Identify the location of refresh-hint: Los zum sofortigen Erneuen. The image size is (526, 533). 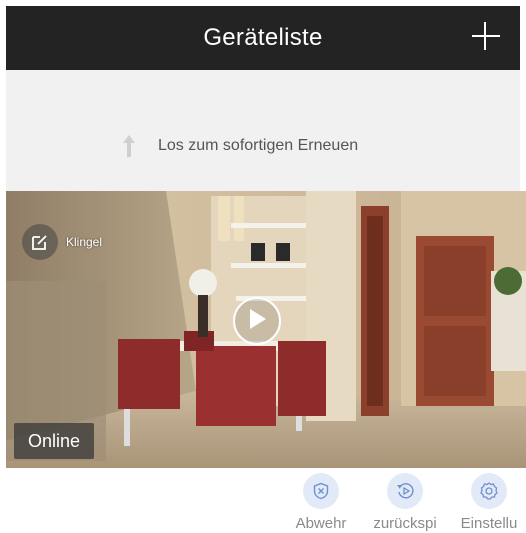
(240, 146).